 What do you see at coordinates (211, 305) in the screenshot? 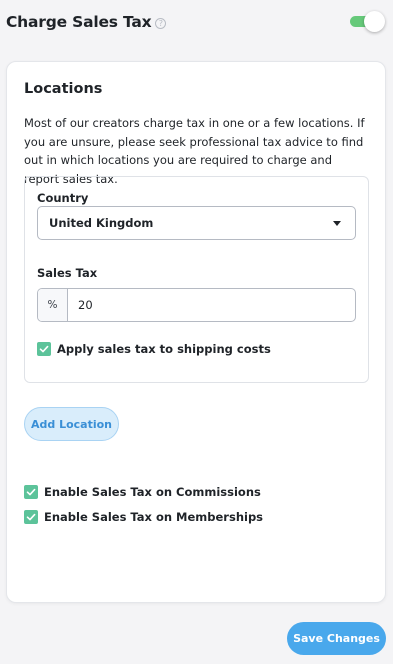
I see `sales-tax-input` at bounding box center [211, 305].